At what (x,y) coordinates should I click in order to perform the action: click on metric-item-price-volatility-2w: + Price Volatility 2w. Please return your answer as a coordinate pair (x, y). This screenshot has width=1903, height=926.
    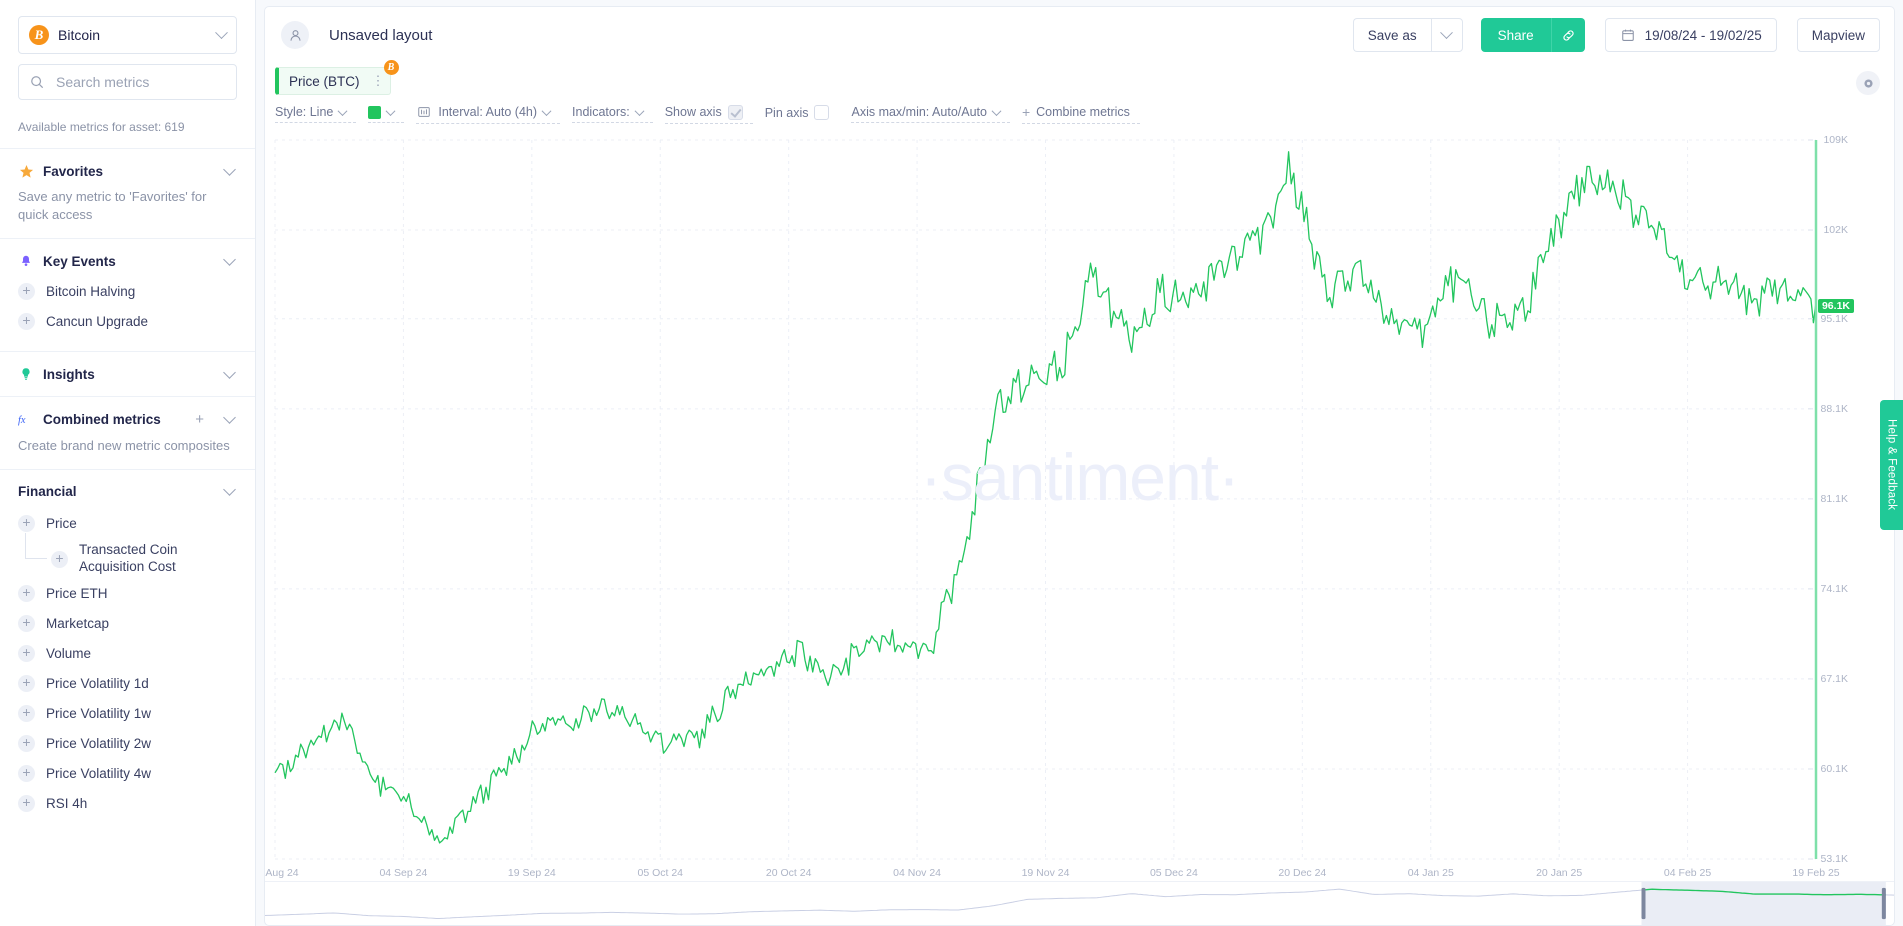
    Looking at the image, I should click on (127, 744).